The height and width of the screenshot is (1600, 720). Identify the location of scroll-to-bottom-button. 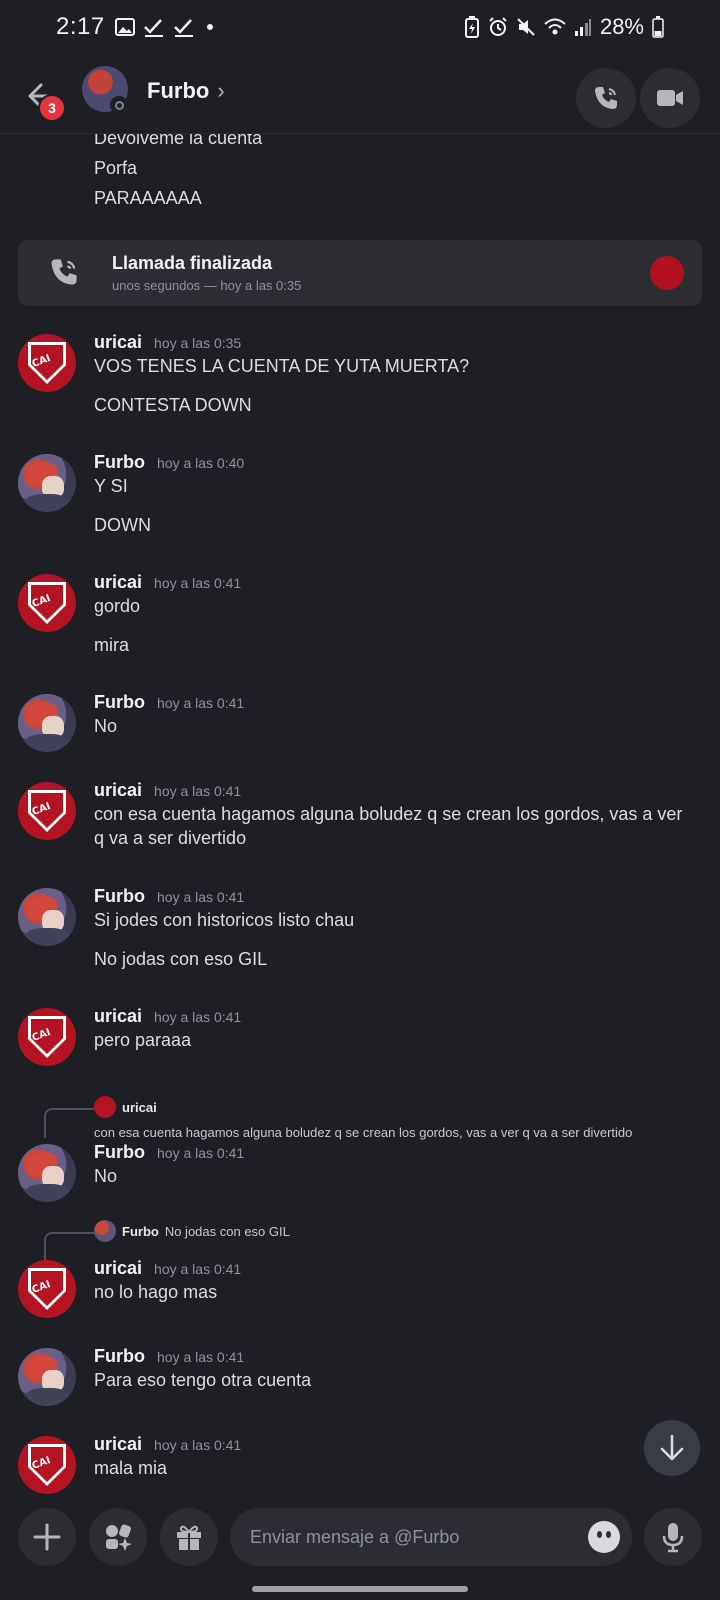
(672, 1448).